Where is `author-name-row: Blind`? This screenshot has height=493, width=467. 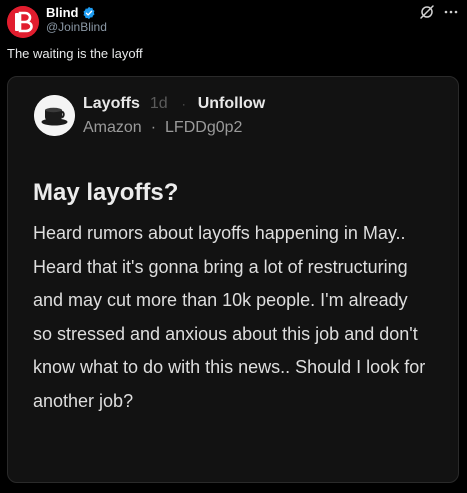 author-name-row: Blind is located at coordinates (71, 13).